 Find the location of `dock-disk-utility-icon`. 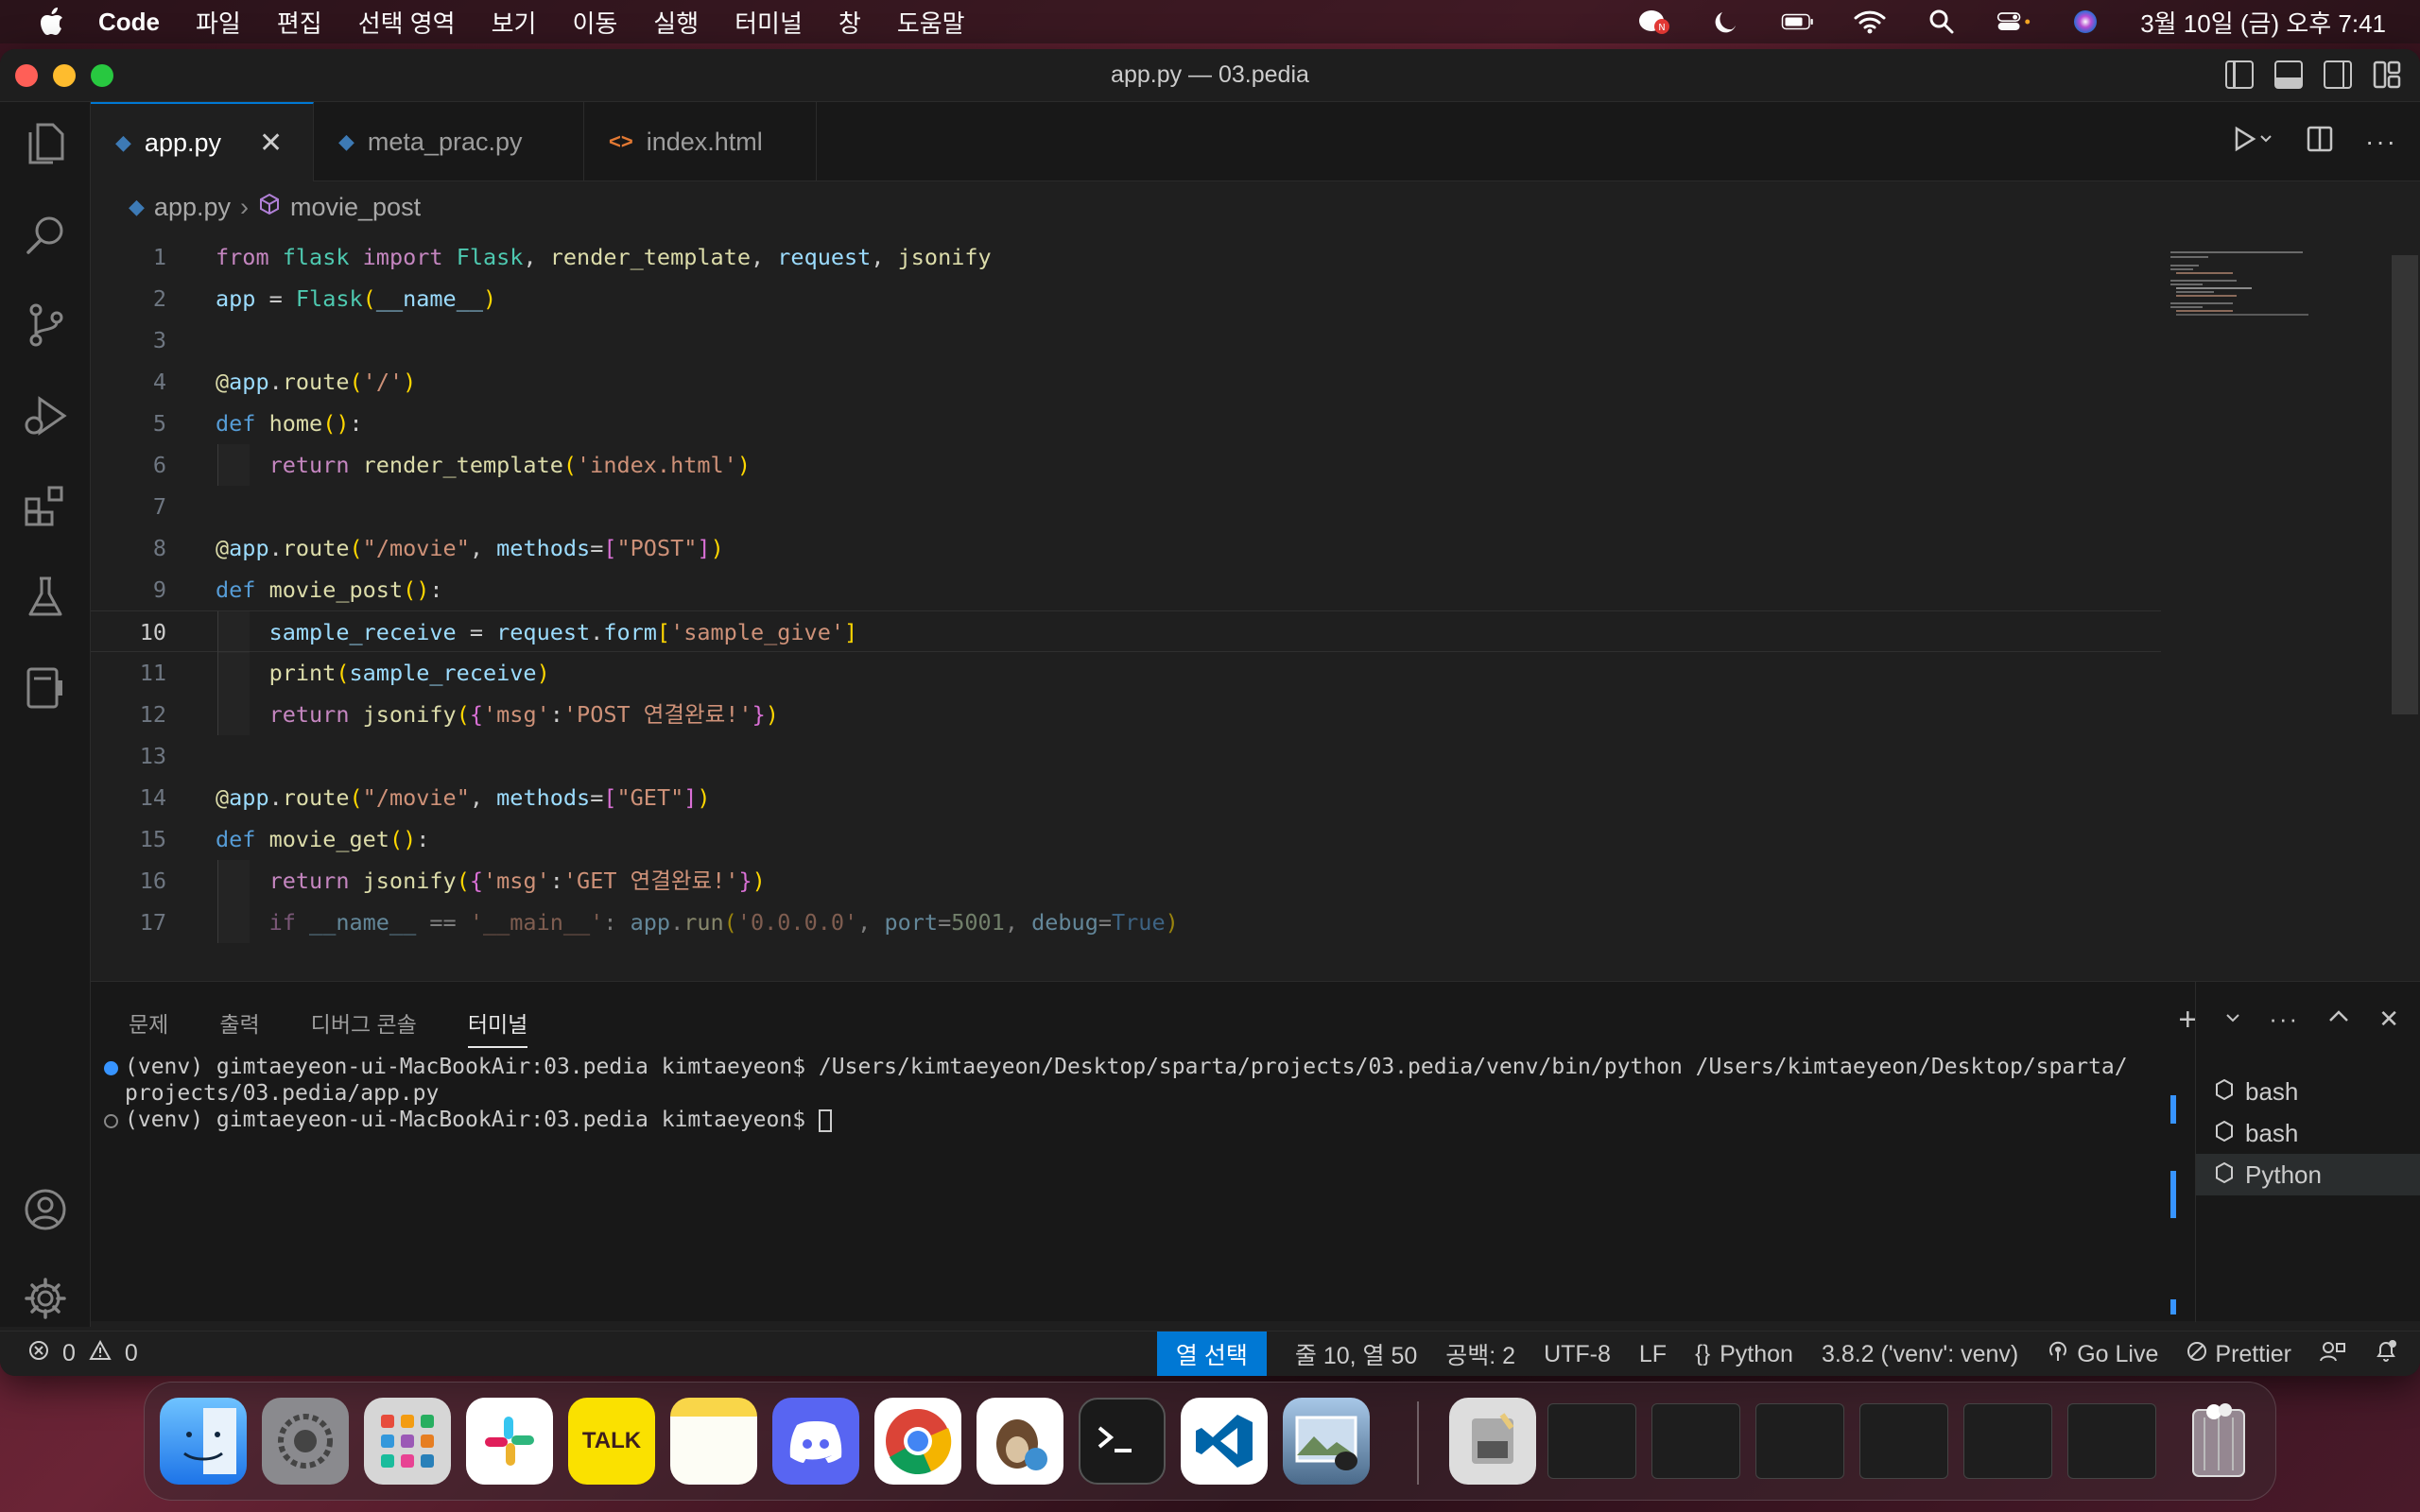

dock-disk-utility-icon is located at coordinates (1492, 1441).